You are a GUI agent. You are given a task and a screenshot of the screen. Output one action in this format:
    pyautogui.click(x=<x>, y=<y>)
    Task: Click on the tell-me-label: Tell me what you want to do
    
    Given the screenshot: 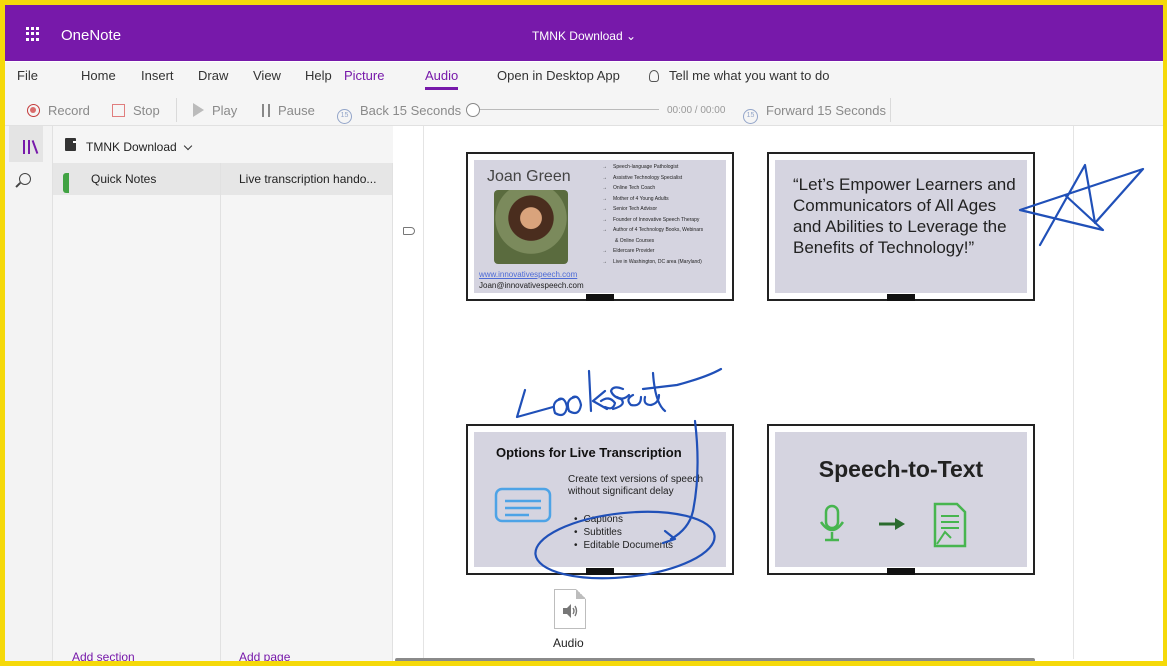 What is the action you would take?
    pyautogui.click(x=749, y=75)
    